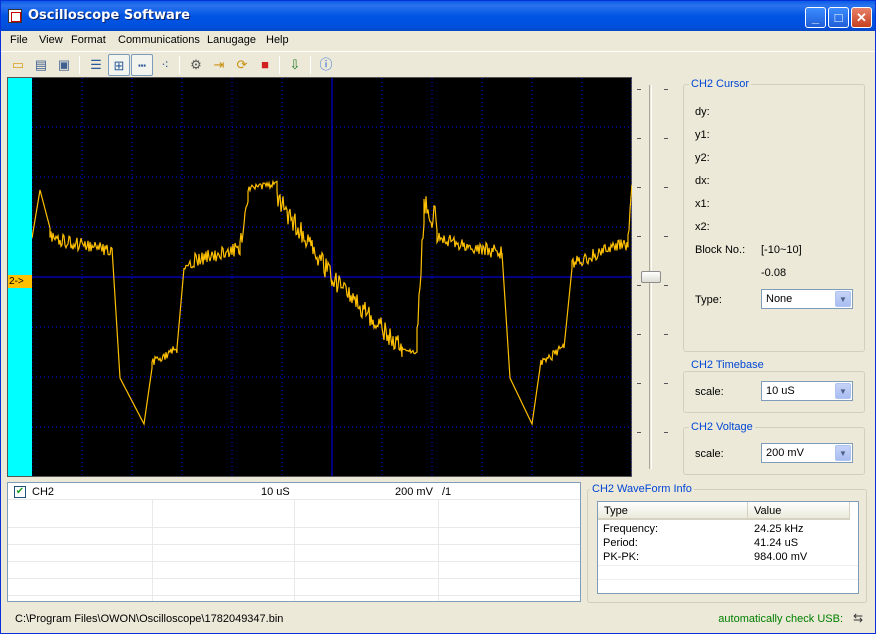 This screenshot has width=876, height=634. Describe the element at coordinates (815, 17) in the screenshot. I see `minimize-button: _` at that location.